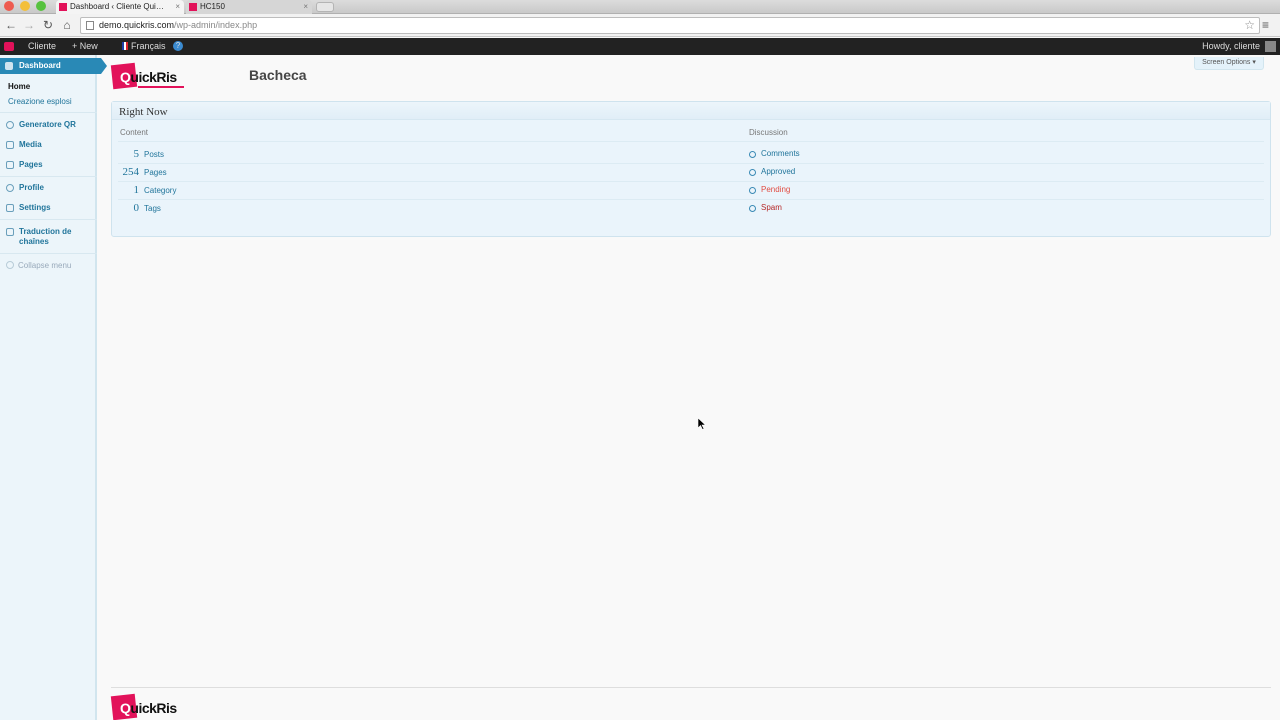 The width and height of the screenshot is (1280, 720). Describe the element at coordinates (155, 172) in the screenshot. I see `pages-link: Pages` at that location.